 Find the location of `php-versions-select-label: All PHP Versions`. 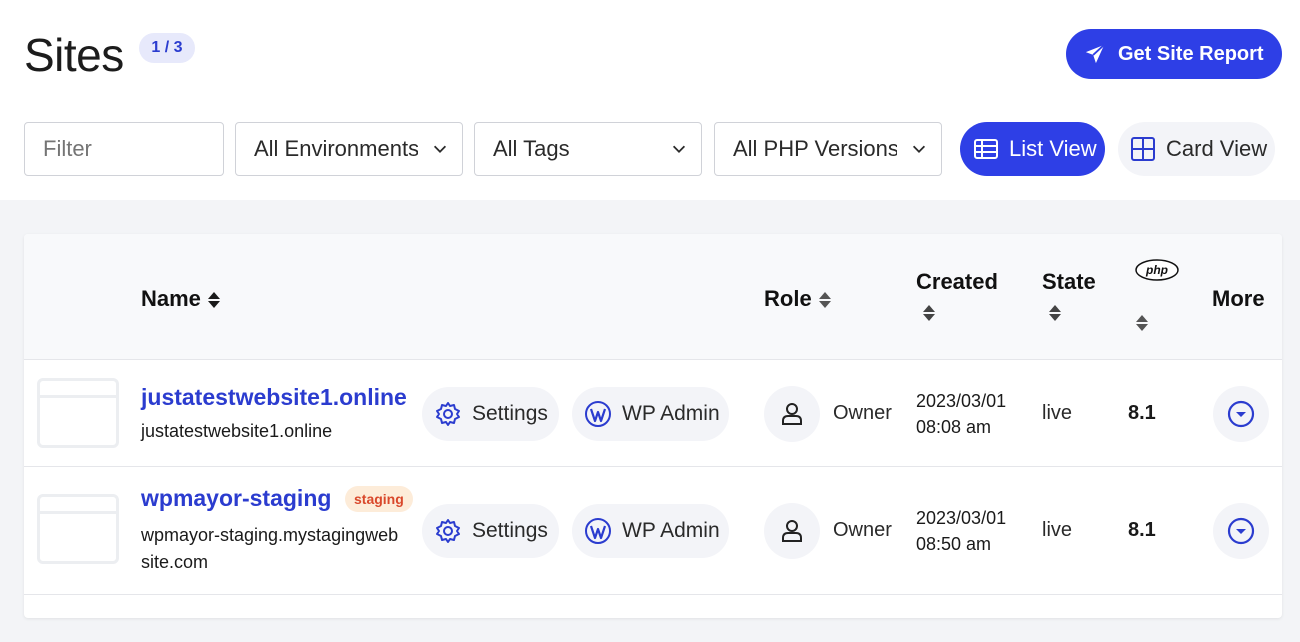

php-versions-select-label: All PHP Versions is located at coordinates (815, 148).